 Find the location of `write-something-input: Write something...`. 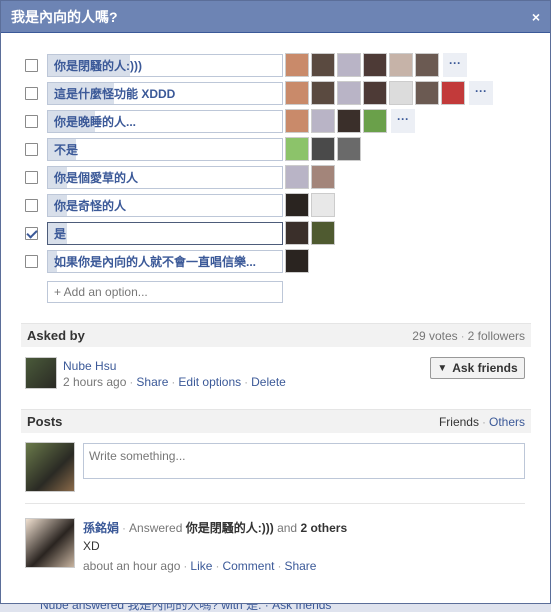

write-something-input: Write something... is located at coordinates (304, 461).